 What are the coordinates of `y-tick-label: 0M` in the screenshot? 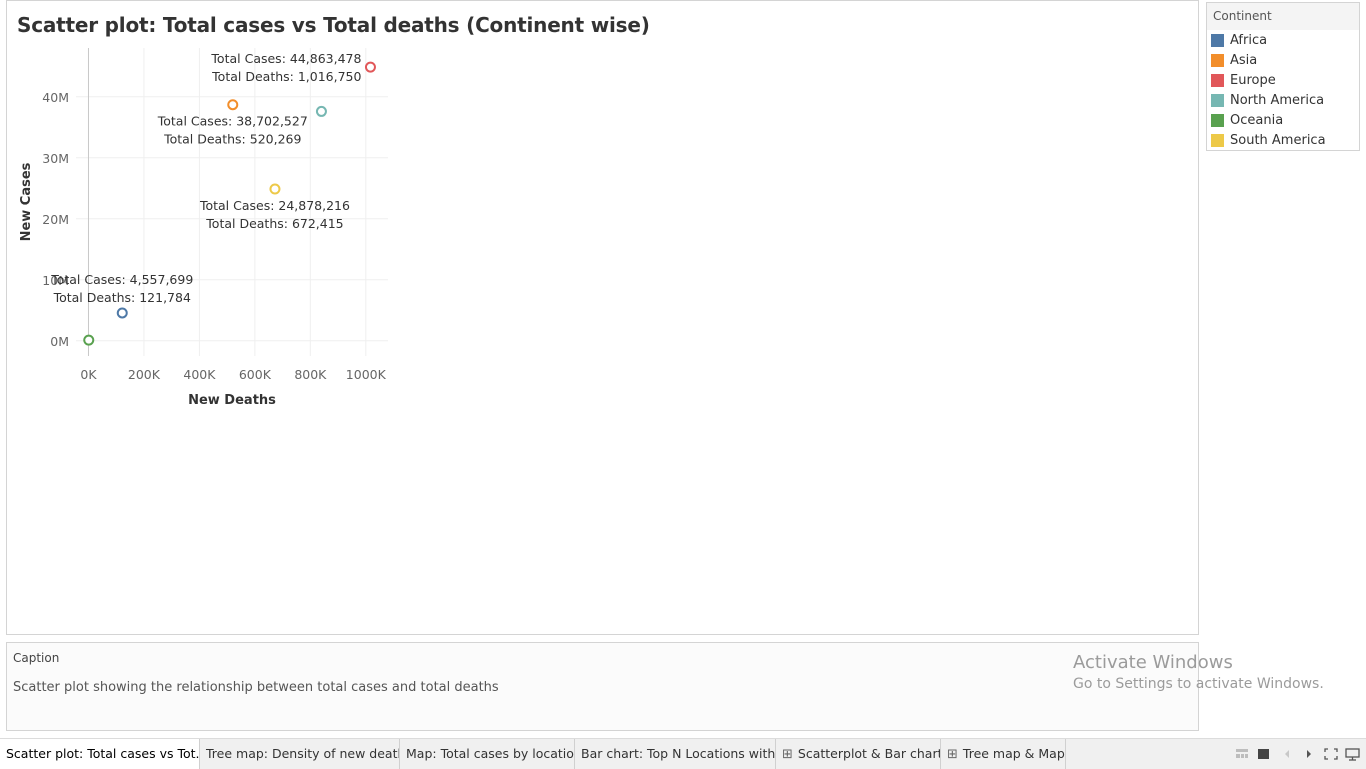 It's located at (59, 341).